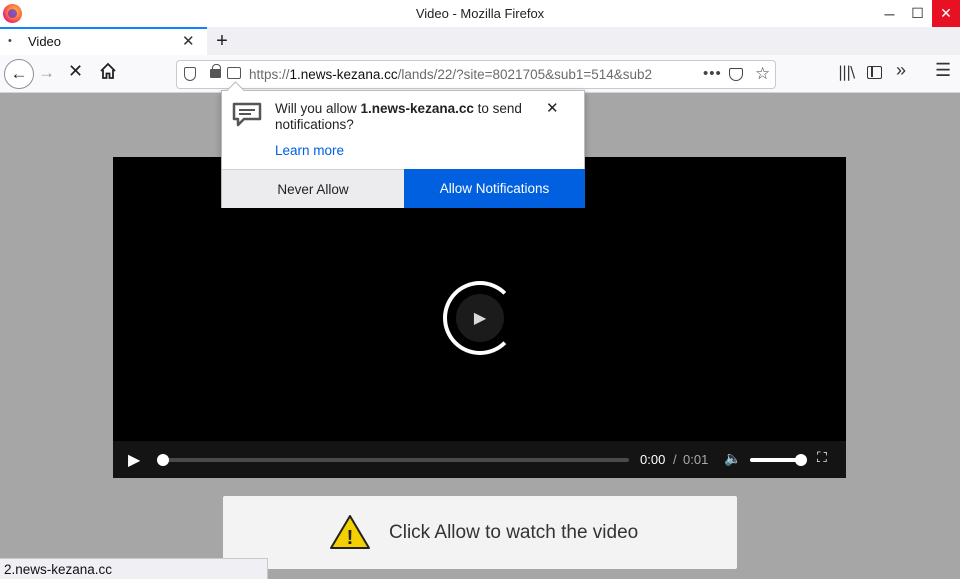 The width and height of the screenshot is (960, 579). Describe the element at coordinates (653, 459) in the screenshot. I see `current-time: 0:00` at that location.